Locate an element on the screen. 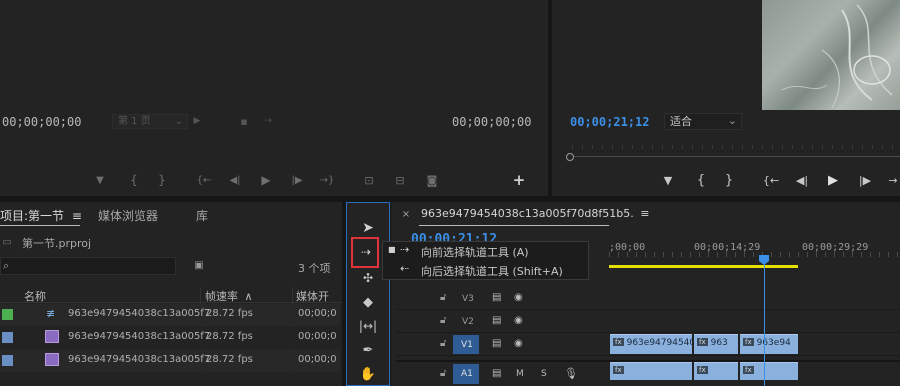 The image size is (900, 386). close-icon: × is located at coordinates (406, 214).